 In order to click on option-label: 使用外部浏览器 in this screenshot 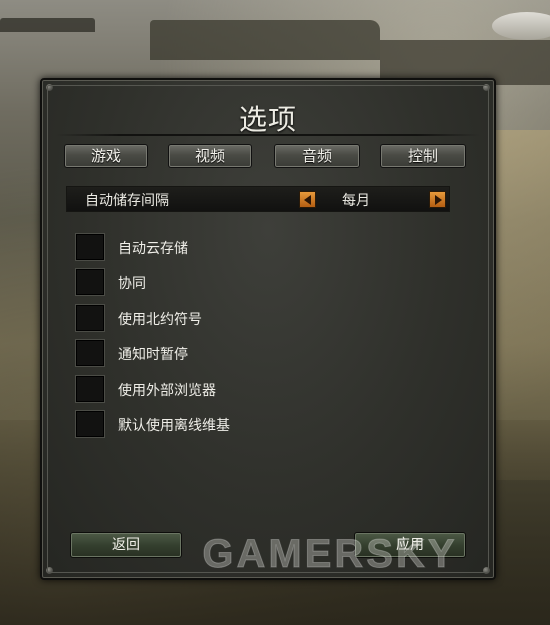, I will do `click(167, 391)`.